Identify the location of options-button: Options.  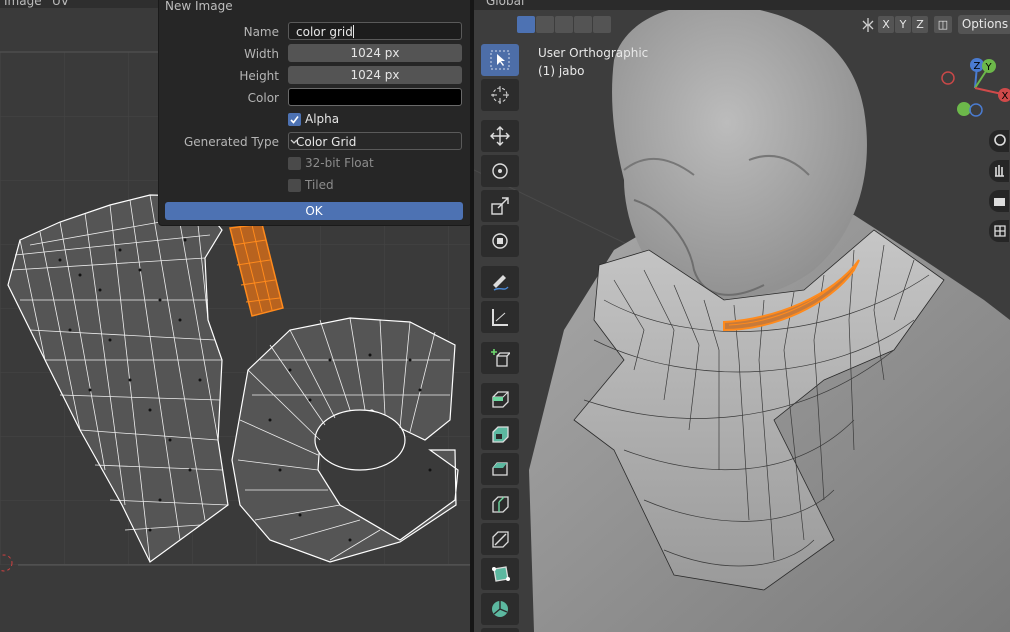
(984, 24).